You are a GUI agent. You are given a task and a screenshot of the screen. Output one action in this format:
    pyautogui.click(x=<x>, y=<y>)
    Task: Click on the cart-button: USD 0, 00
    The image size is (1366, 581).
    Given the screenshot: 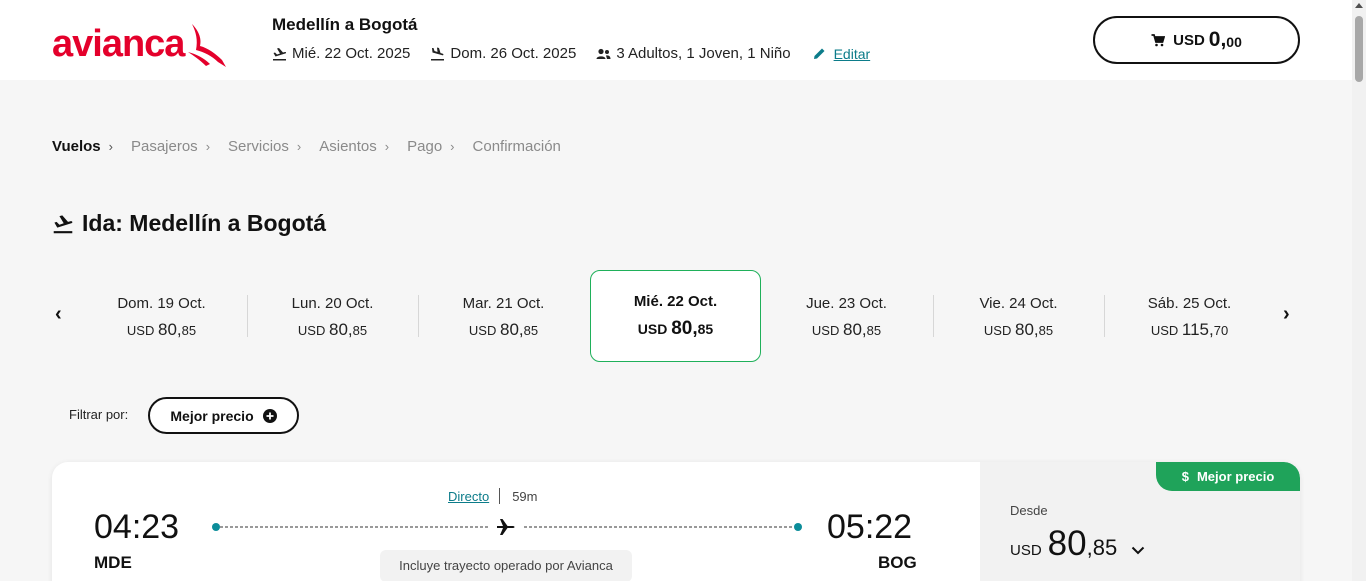 What is the action you would take?
    pyautogui.click(x=1196, y=40)
    